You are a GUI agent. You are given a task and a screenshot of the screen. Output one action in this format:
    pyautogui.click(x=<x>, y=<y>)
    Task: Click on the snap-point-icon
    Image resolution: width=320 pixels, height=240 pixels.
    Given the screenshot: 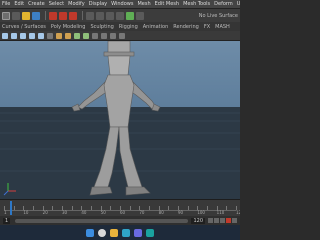 What is the action you would take?
    pyautogui.click(x=110, y=15)
    